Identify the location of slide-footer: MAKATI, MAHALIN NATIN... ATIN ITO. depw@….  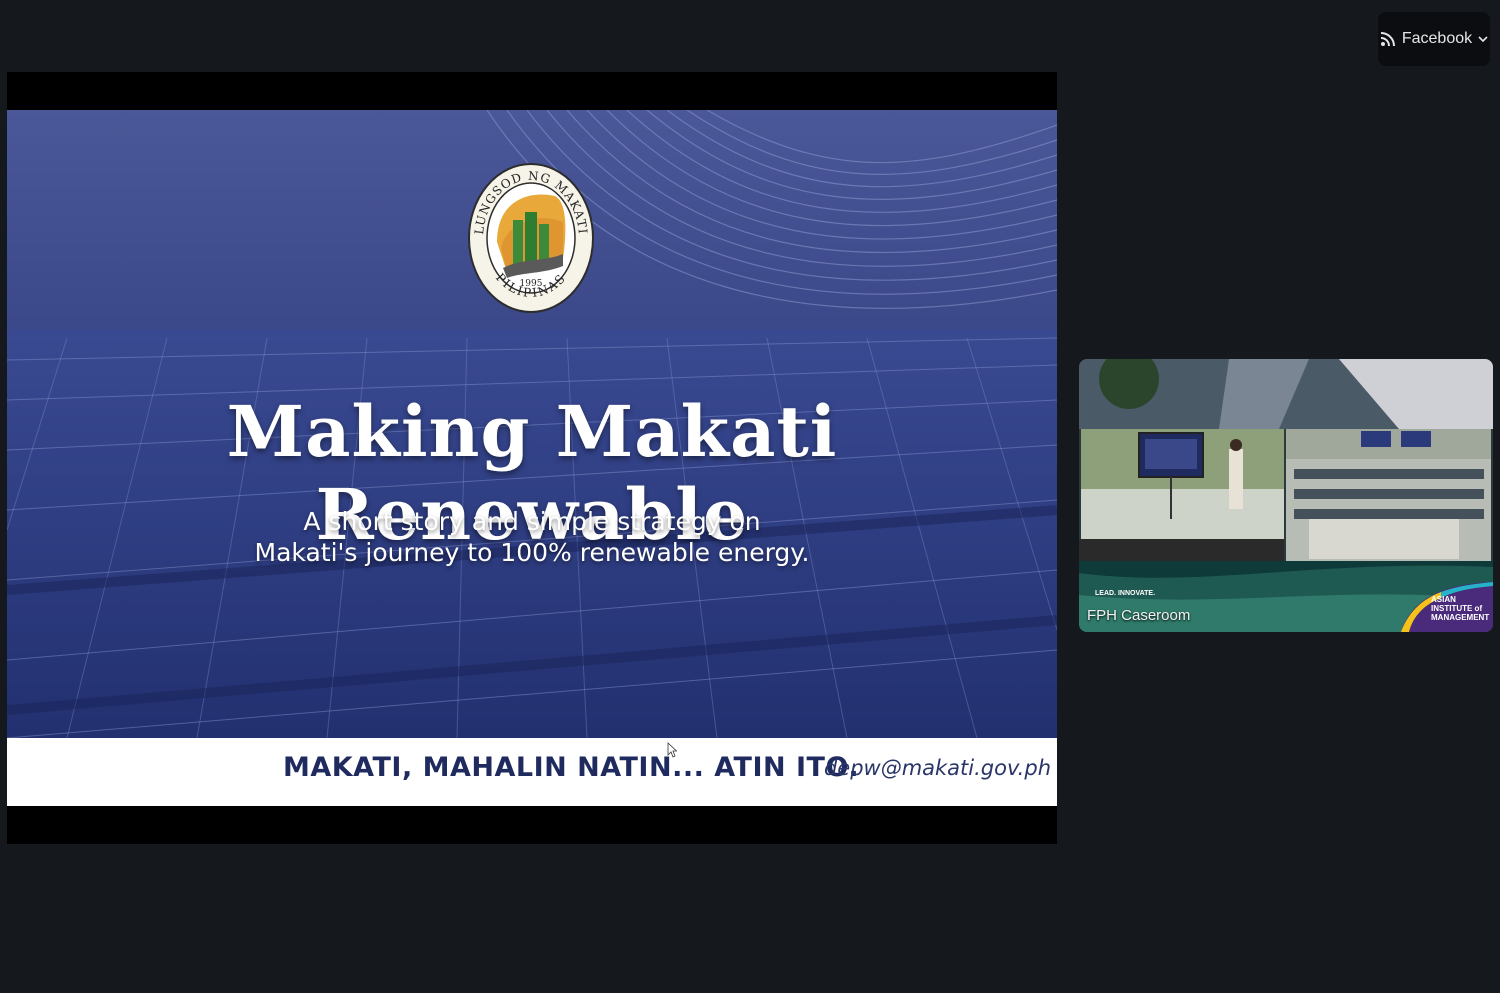
(532, 772).